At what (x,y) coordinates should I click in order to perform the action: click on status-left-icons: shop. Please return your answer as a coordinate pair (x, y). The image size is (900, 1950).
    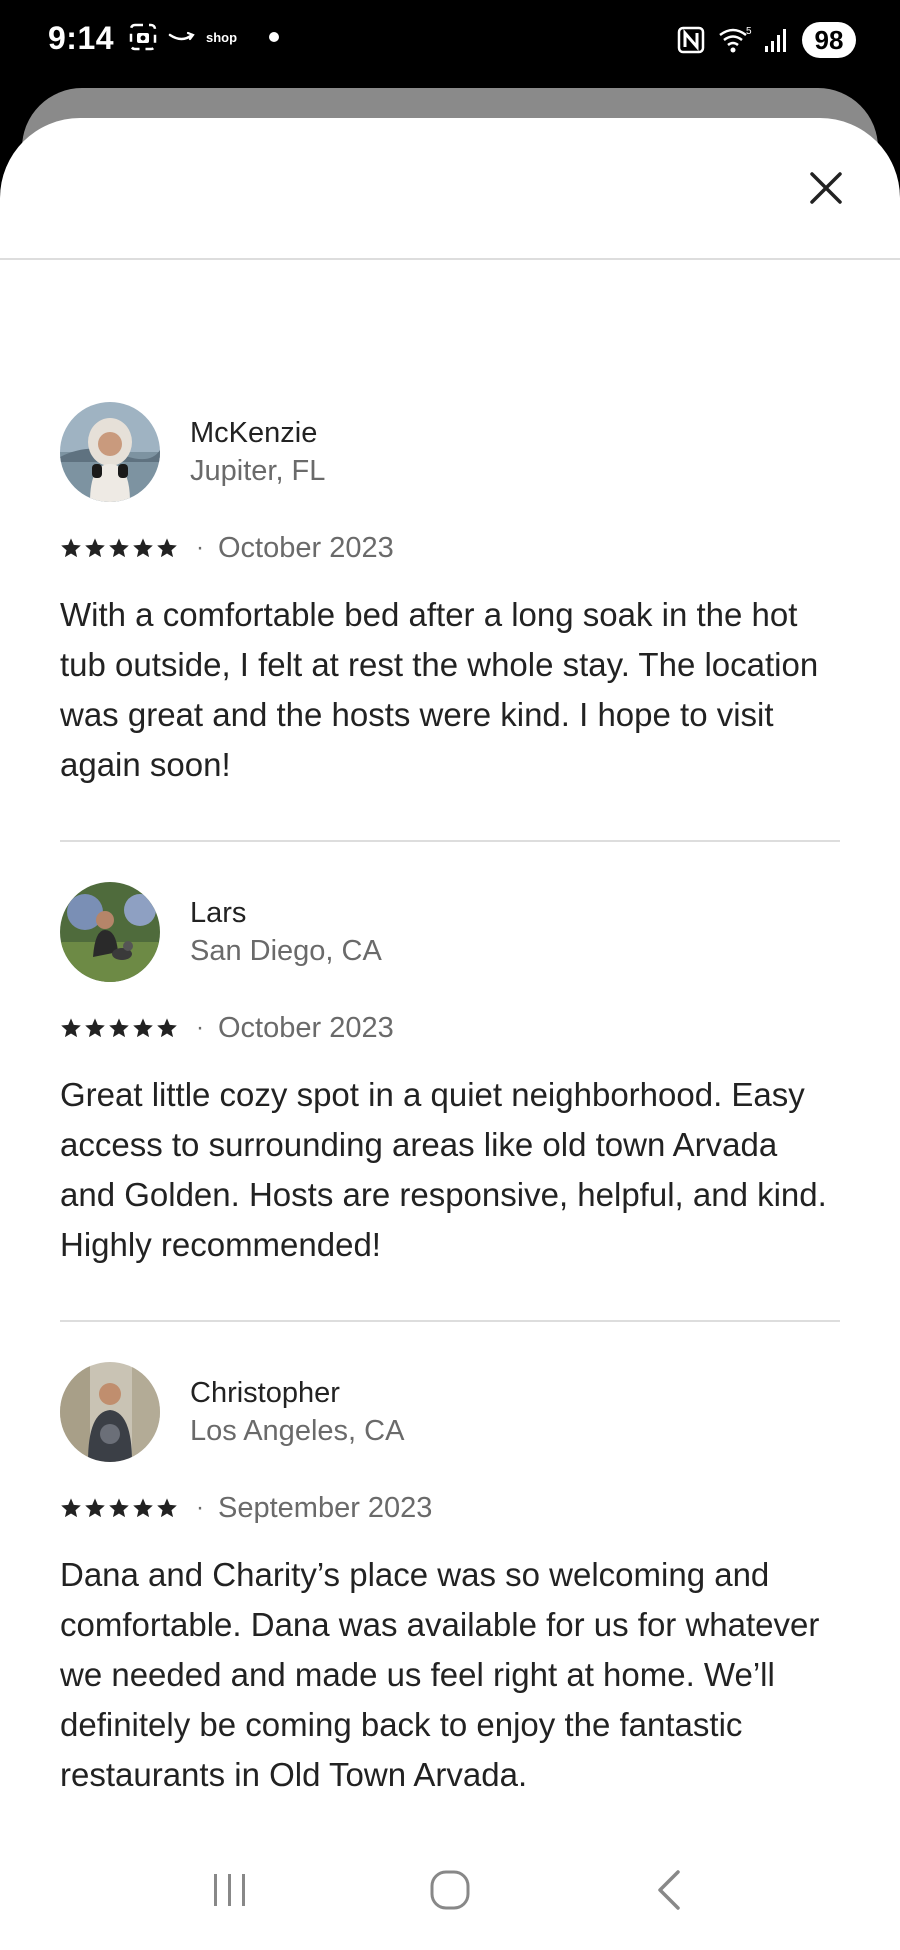
    Looking at the image, I should click on (204, 37).